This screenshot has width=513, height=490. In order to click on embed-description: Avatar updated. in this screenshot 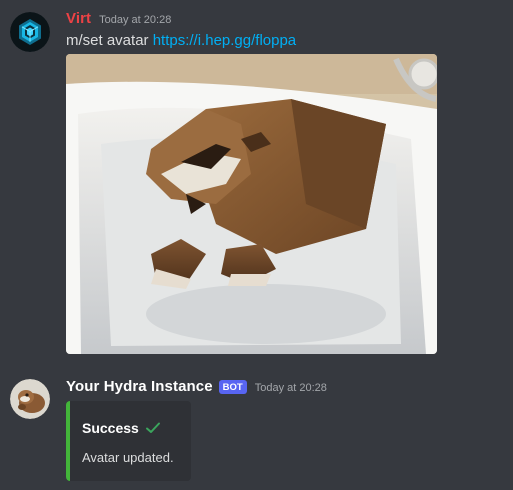, I will do `click(128, 457)`.